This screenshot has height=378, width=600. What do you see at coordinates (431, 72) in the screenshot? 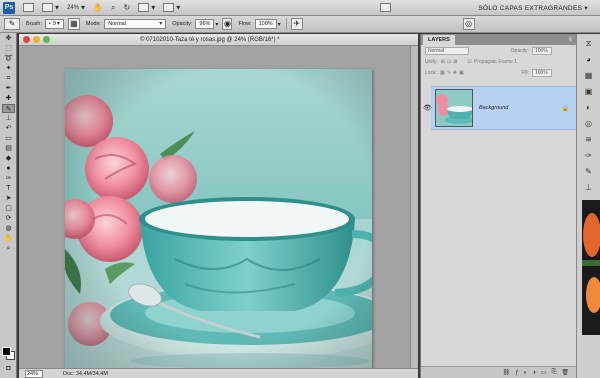
I see `lock-label: Lock:` at bounding box center [431, 72].